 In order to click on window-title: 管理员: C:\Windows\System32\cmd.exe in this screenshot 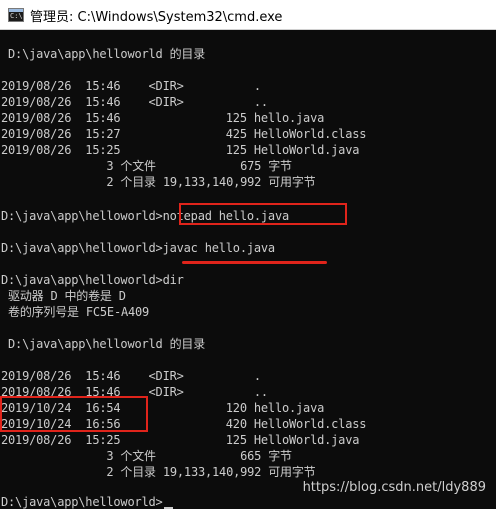, I will do `click(156, 17)`.